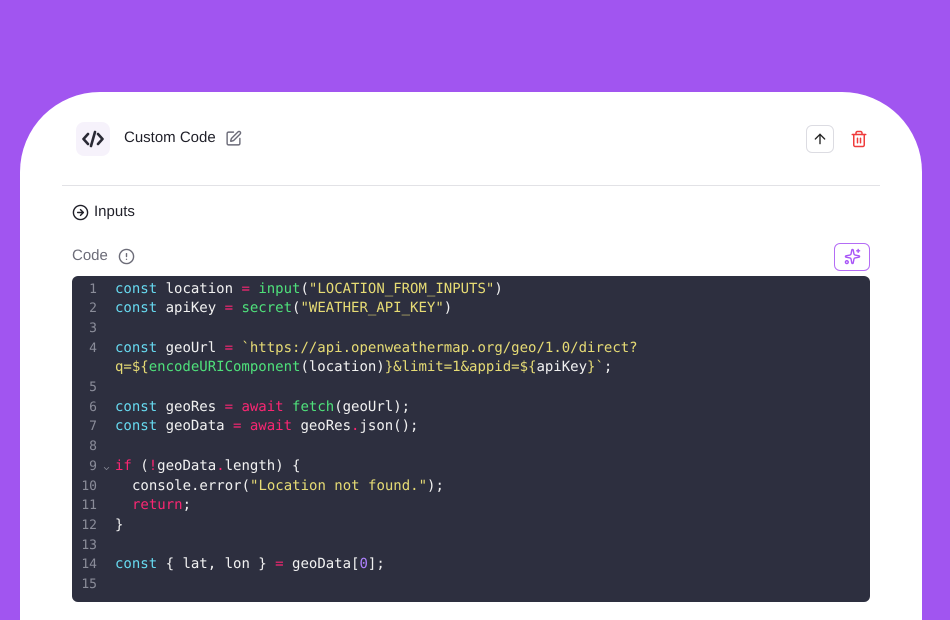  Describe the element at coordinates (93, 309) in the screenshot. I see `line-number: 2` at that location.